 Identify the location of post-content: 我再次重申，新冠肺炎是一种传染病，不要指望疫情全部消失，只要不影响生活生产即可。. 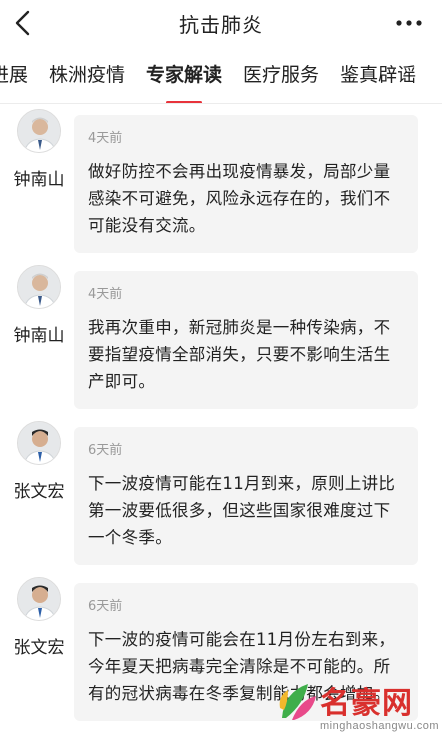
(239, 354).